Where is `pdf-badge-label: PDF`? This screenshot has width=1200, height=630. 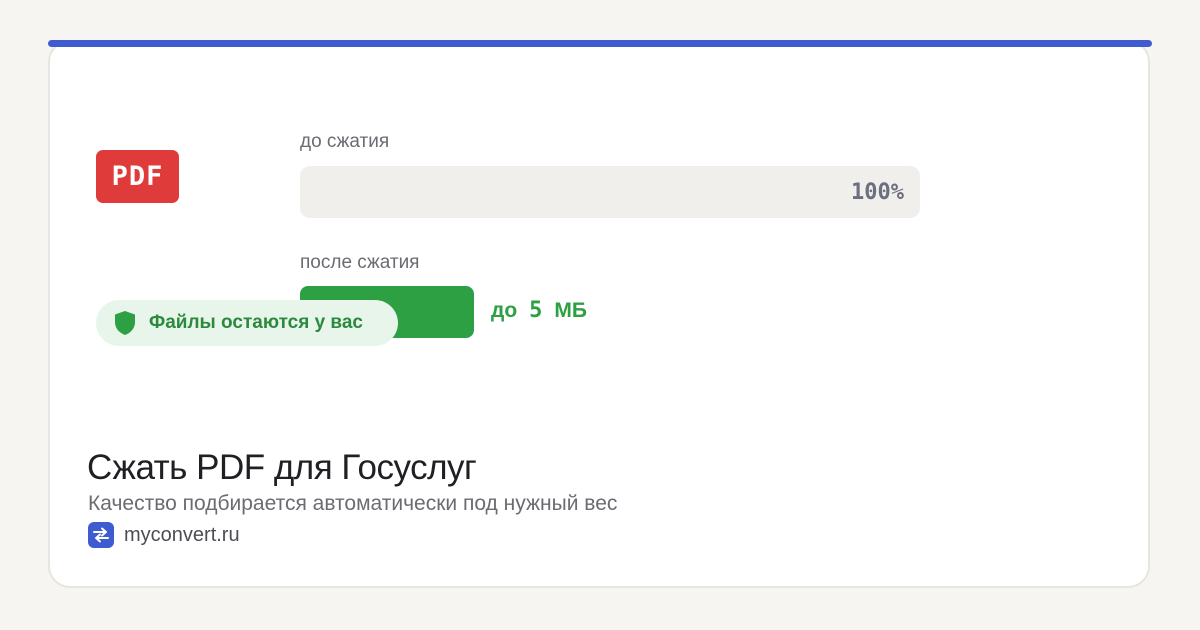
pdf-badge-label: PDF is located at coordinates (137, 176).